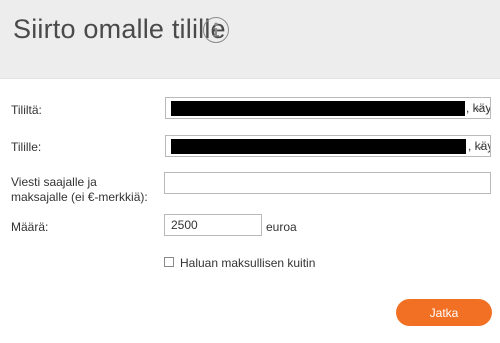 The width and height of the screenshot is (500, 343). I want to click on continue-button: Jatka, so click(444, 312).